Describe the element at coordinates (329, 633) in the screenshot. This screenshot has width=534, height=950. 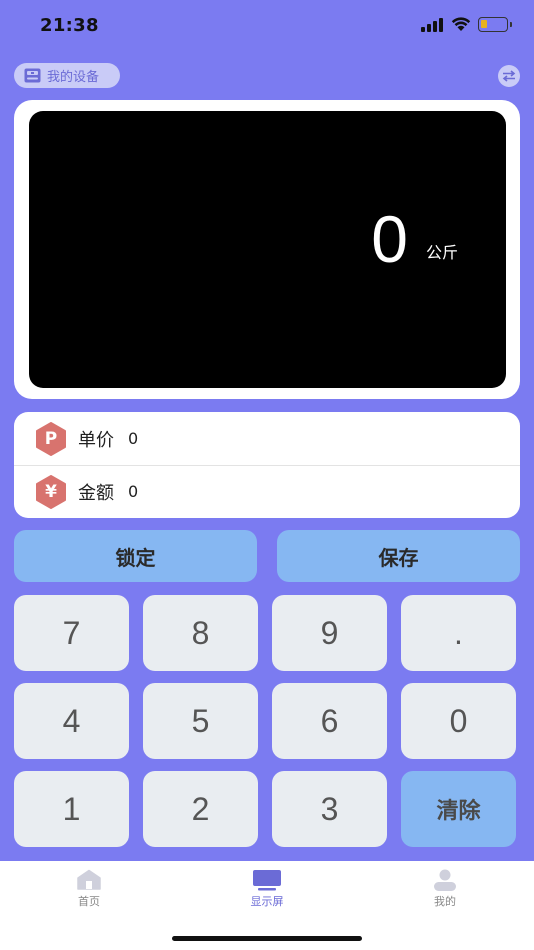
I see `key-9: 9` at that location.